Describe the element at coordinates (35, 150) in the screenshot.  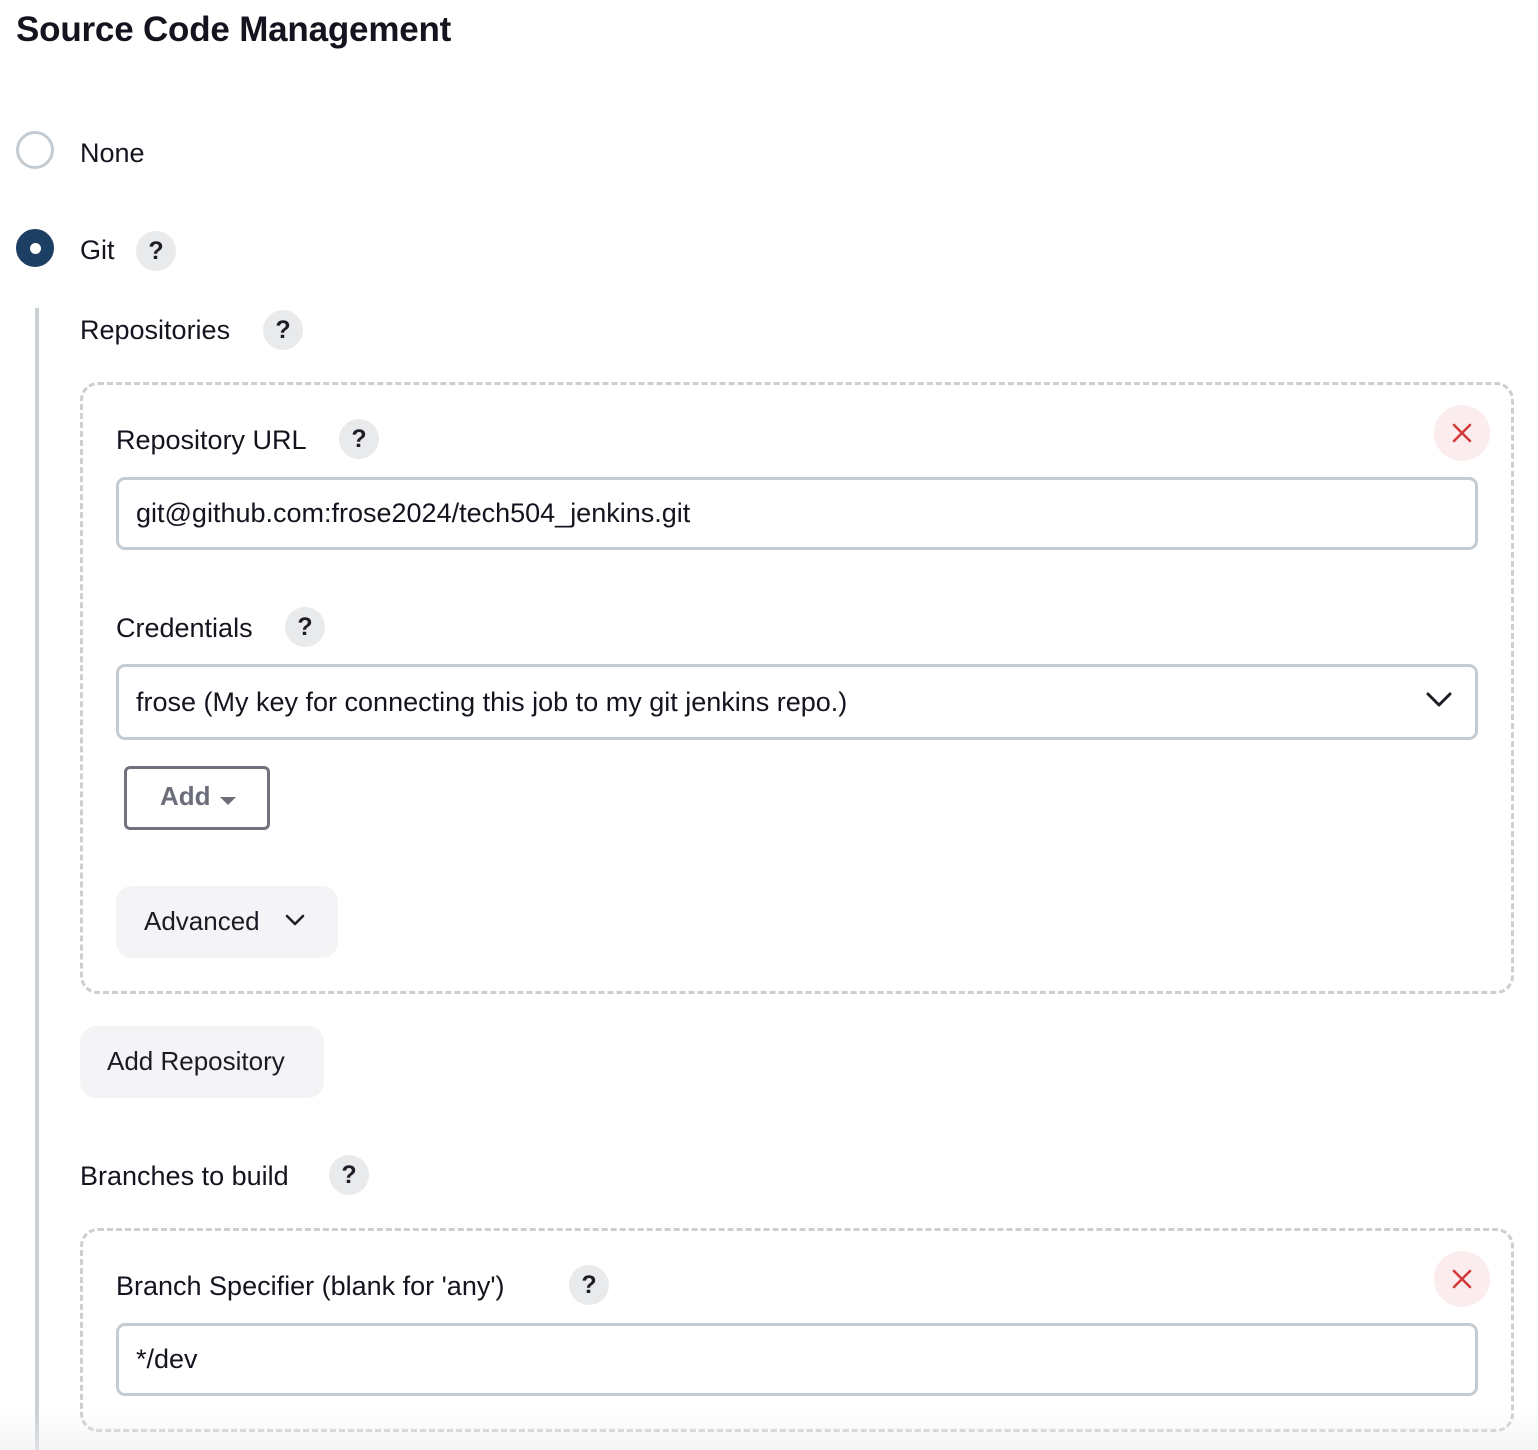
I see `radio-none` at that location.